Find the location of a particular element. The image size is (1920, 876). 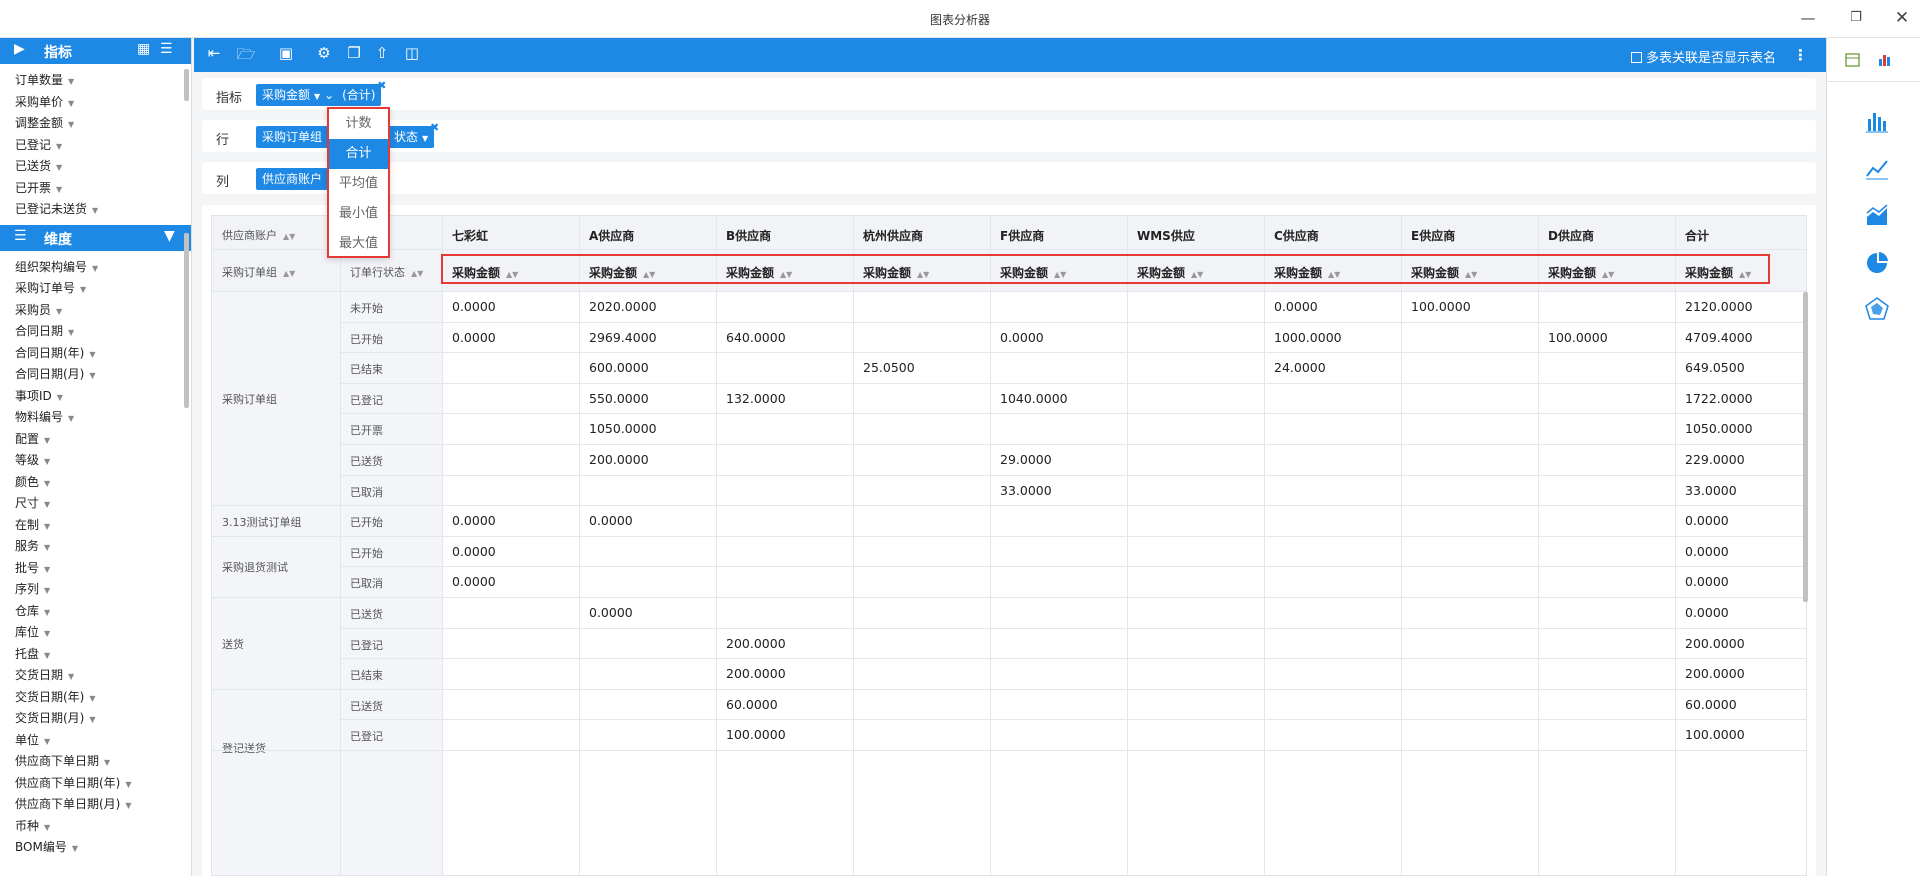

metric-pill: 采购金额 ▼ ⌄ (合计) ✖ is located at coordinates (321, 92).